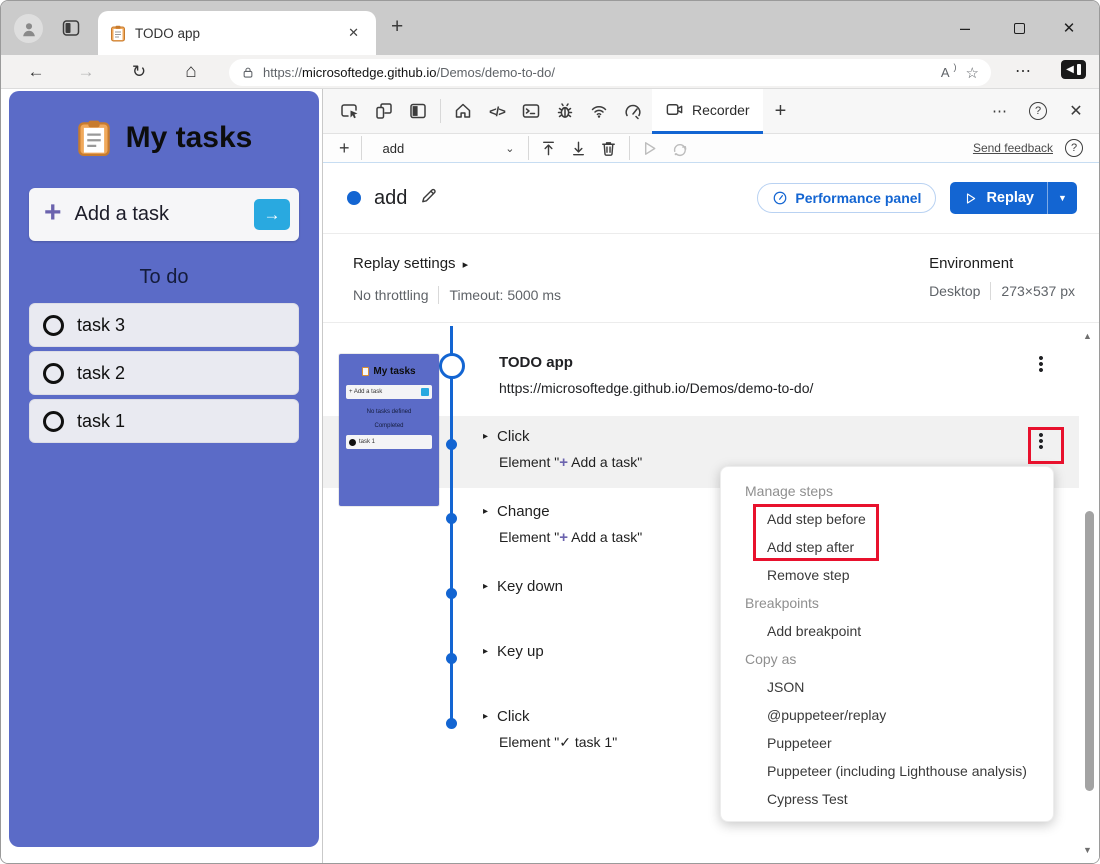 The width and height of the screenshot is (1100, 864). I want to click on todo-app-header: My tasks, so click(164, 125).